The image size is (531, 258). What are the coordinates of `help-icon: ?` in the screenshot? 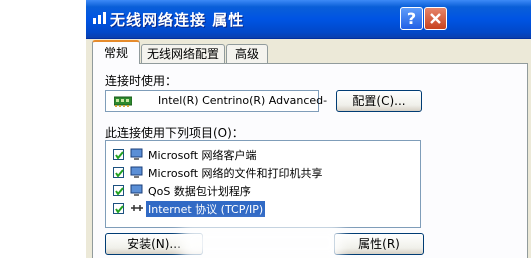 It's located at (411, 18).